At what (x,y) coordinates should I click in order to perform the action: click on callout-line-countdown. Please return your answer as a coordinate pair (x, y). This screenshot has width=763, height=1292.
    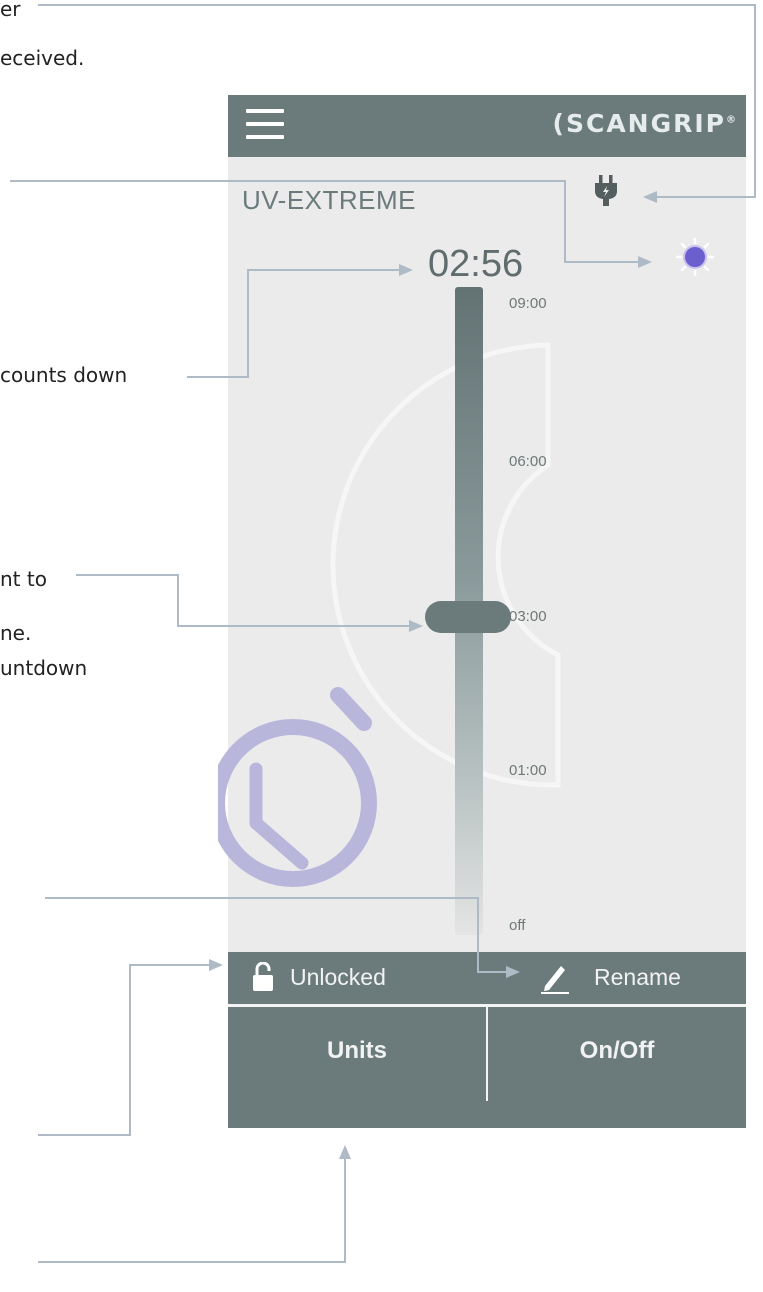
    Looking at the image, I should click on (293, 323).